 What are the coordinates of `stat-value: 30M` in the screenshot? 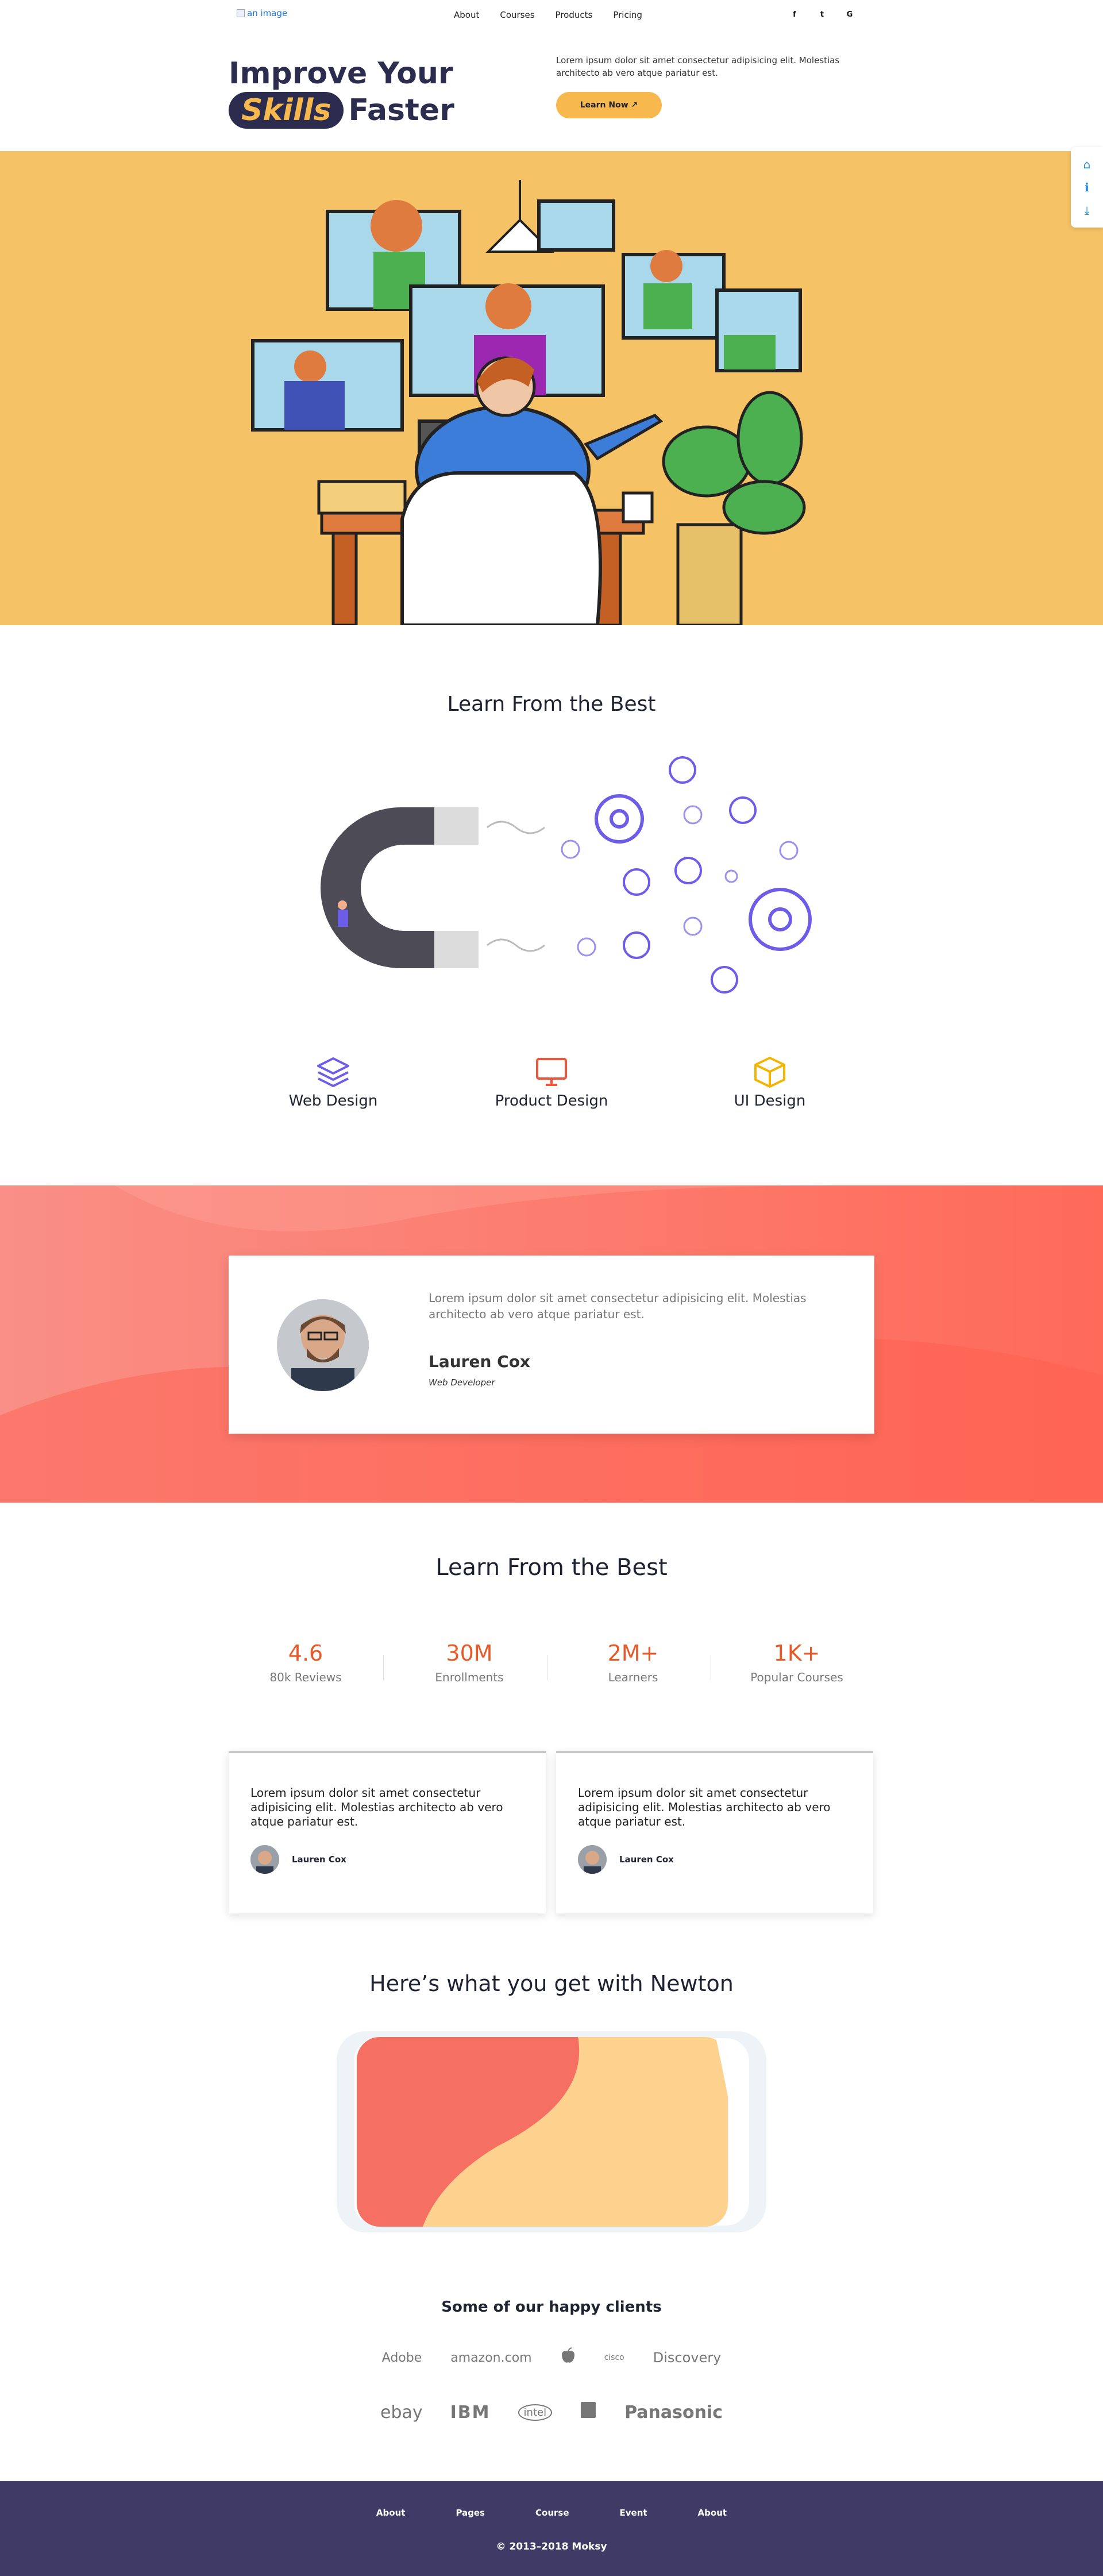 It's located at (469, 1653).